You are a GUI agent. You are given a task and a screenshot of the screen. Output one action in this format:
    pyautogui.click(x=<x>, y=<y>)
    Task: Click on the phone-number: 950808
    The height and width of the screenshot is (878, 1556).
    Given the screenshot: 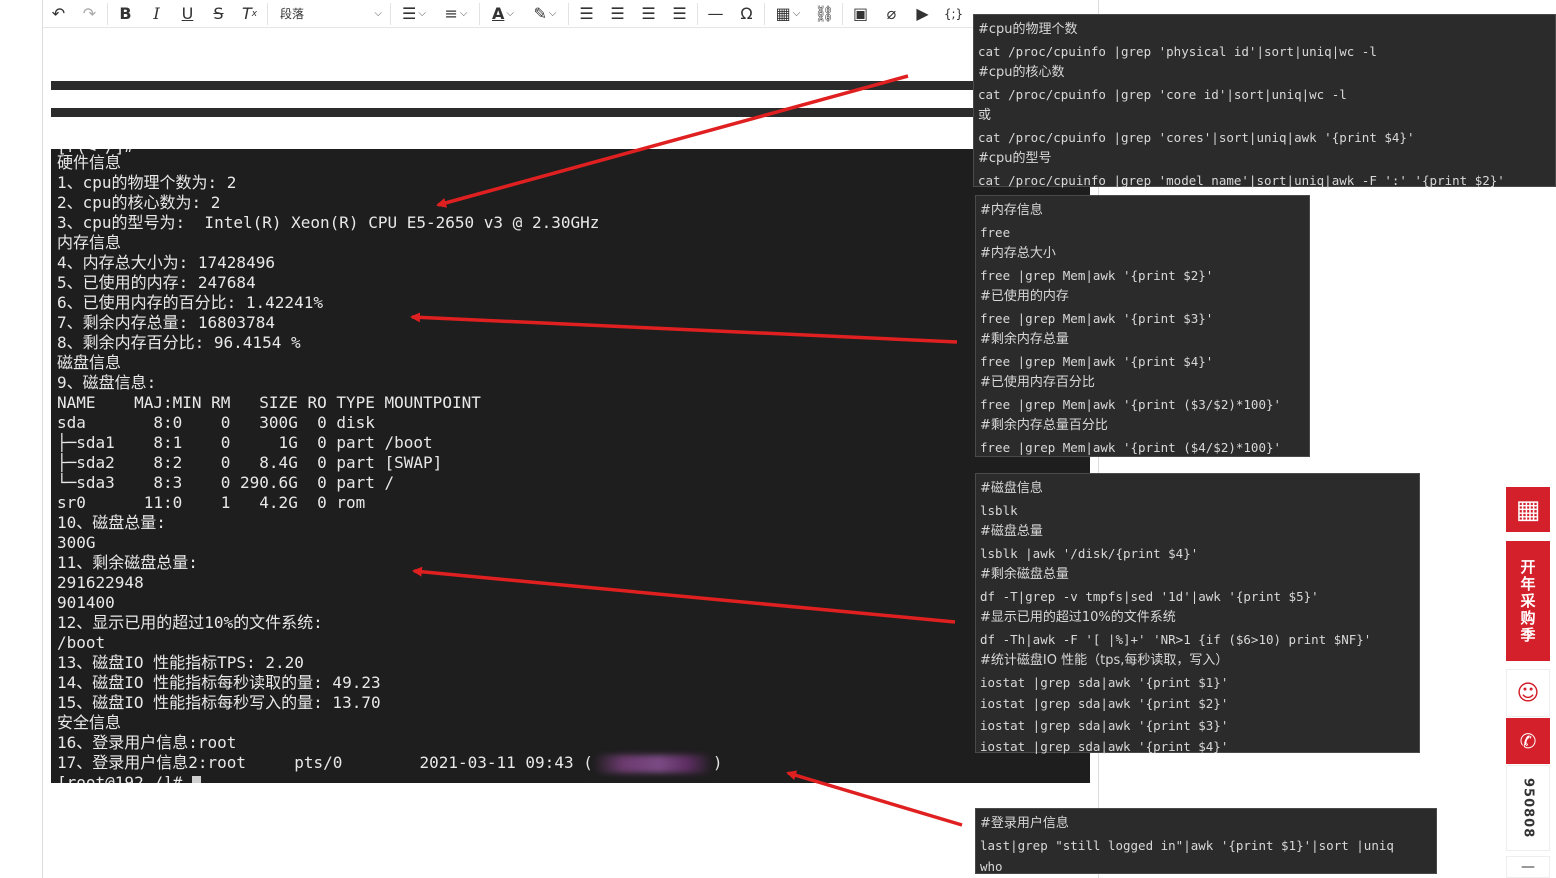 What is the action you would take?
    pyautogui.click(x=1528, y=808)
    